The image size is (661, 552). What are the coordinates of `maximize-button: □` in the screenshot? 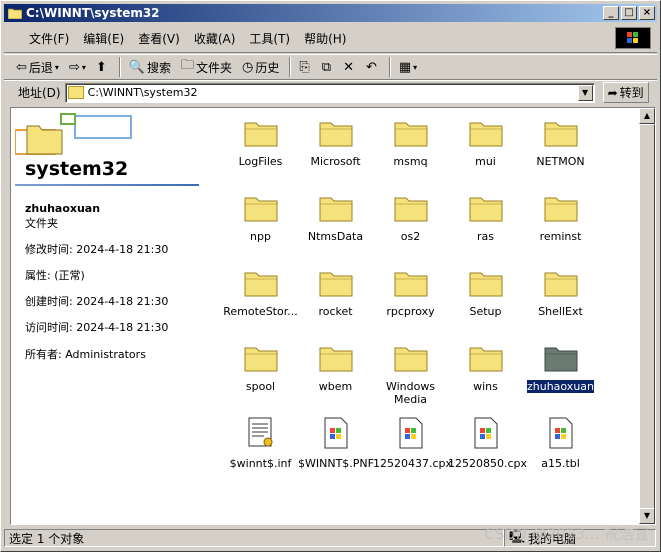 It's located at (629, 13).